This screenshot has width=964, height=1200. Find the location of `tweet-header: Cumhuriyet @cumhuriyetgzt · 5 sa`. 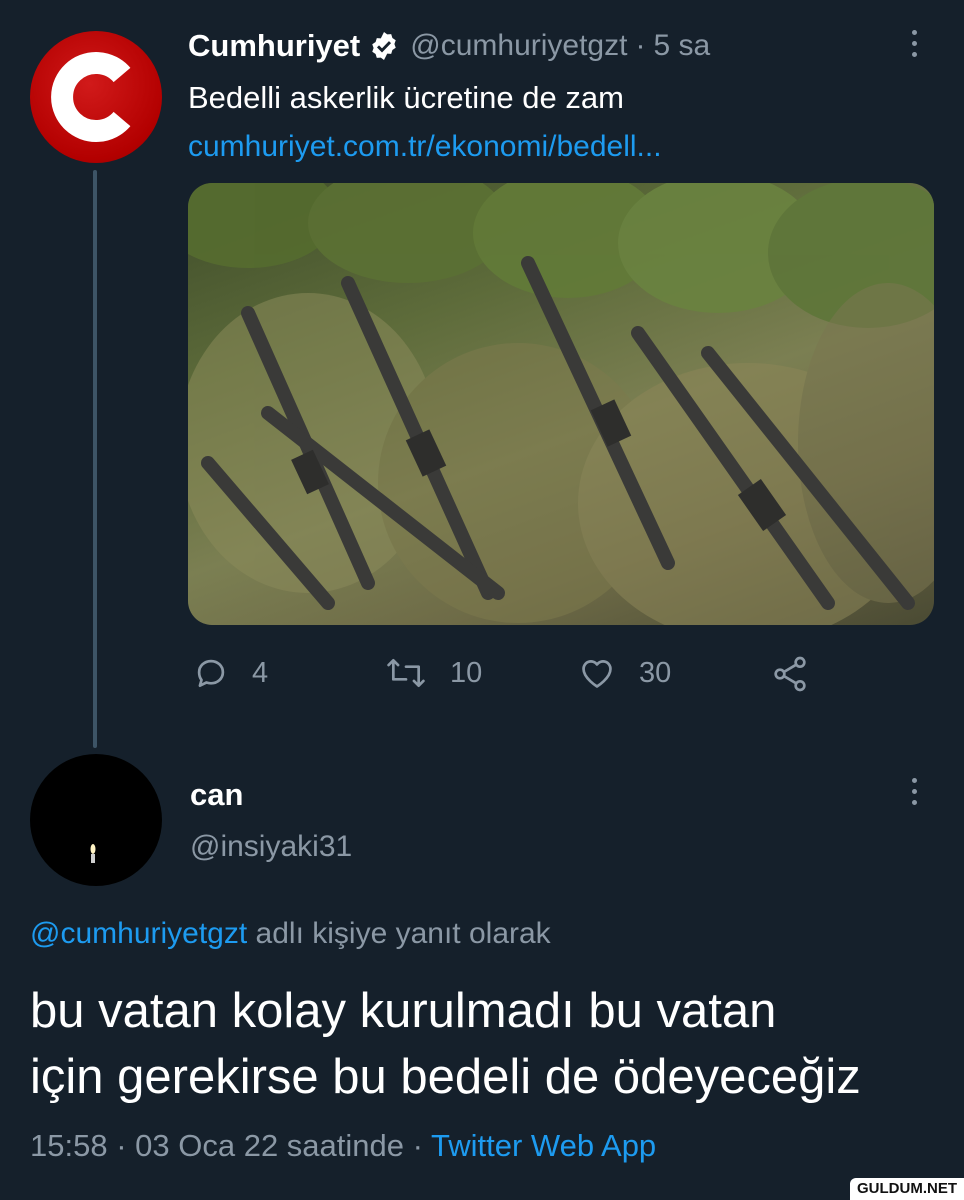

tweet-header: Cumhuriyet @cumhuriyetgzt · 5 sa is located at coordinates (449, 46).